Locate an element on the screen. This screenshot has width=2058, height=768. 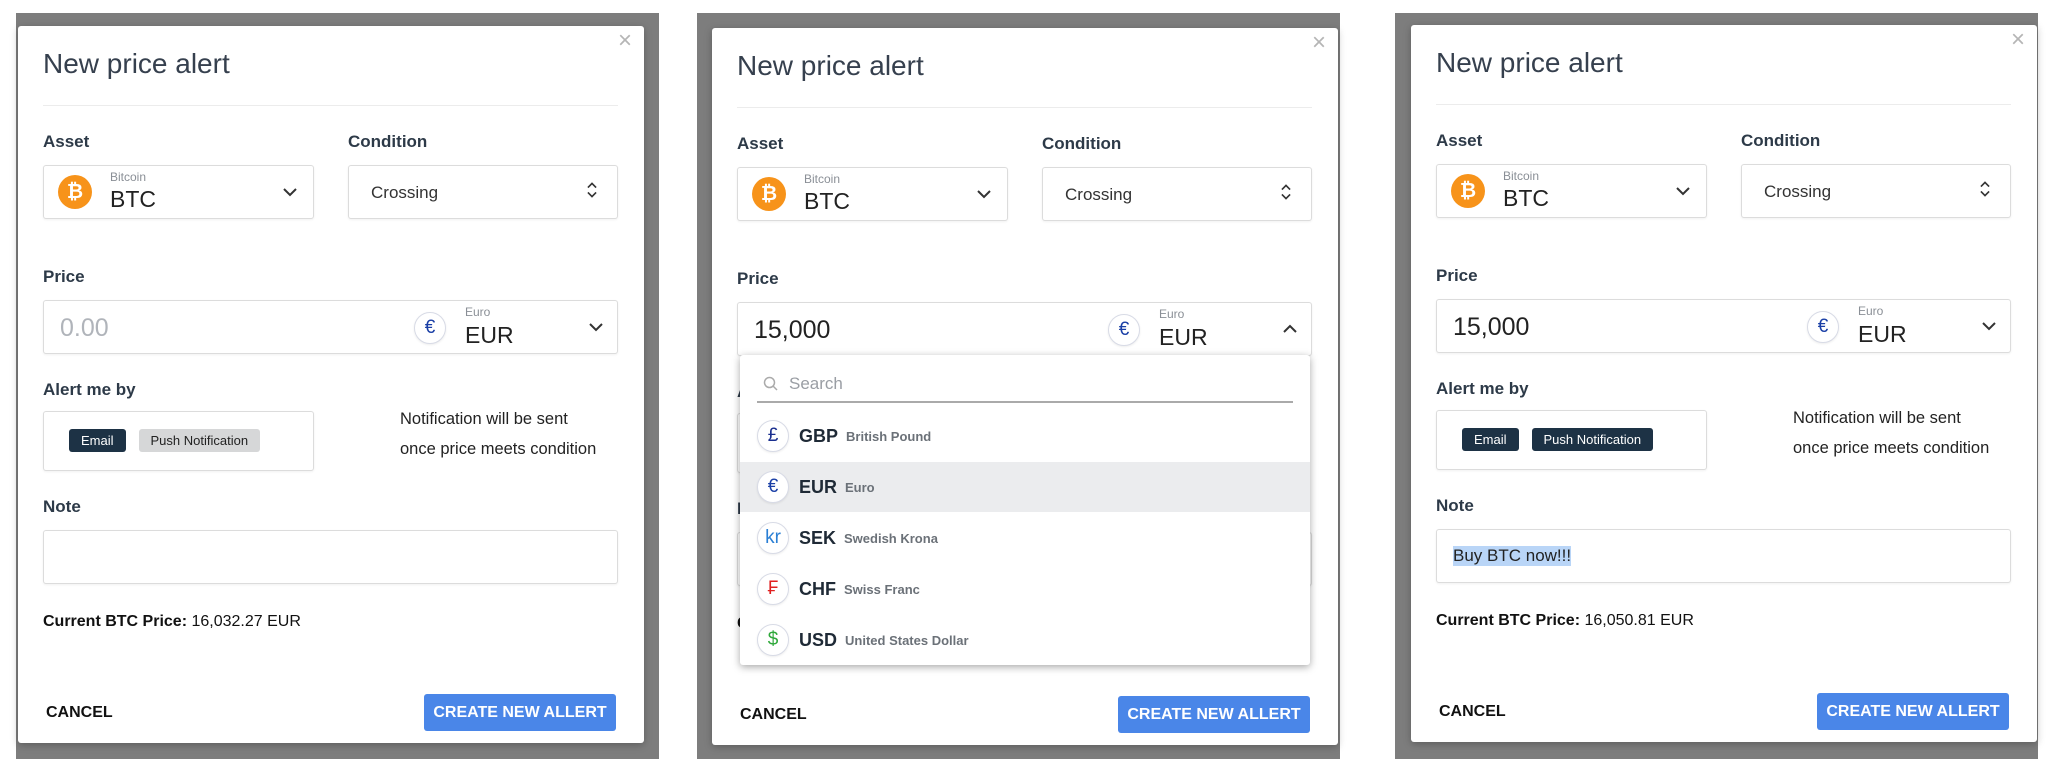
notification-line-1: Notification will be sent is located at coordinates (1877, 418).